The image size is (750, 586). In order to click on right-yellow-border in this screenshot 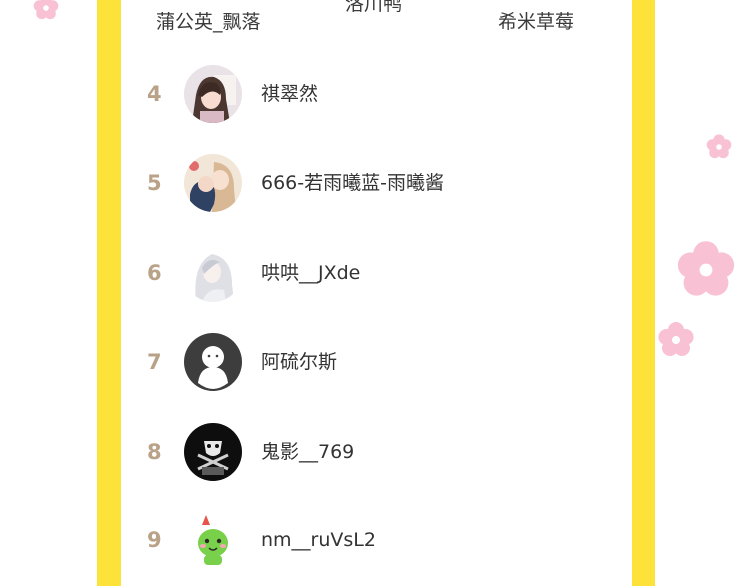, I will do `click(643, 293)`.